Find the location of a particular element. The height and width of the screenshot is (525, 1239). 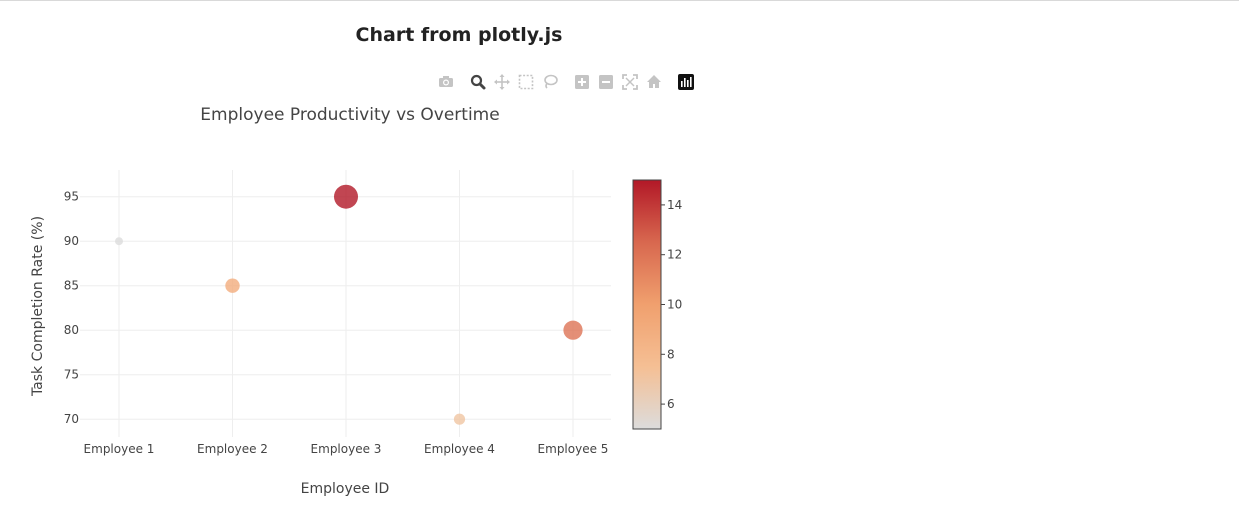

colorbar-tick-label: 6 is located at coordinates (671, 404).